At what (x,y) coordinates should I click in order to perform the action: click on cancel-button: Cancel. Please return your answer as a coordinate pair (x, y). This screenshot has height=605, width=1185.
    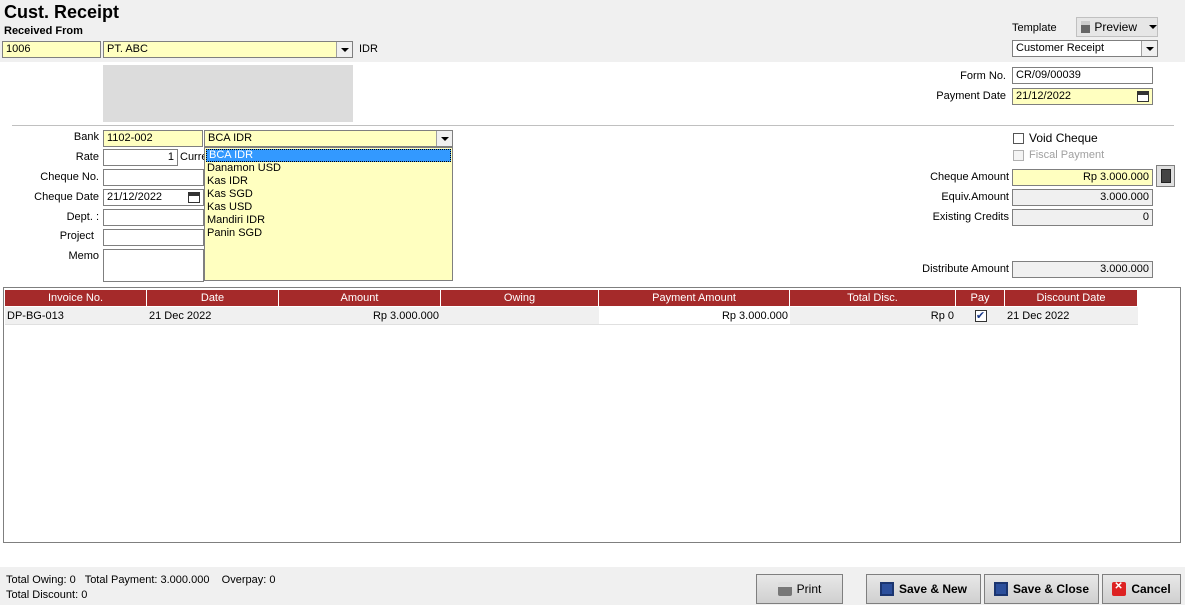
    Looking at the image, I should click on (1141, 589).